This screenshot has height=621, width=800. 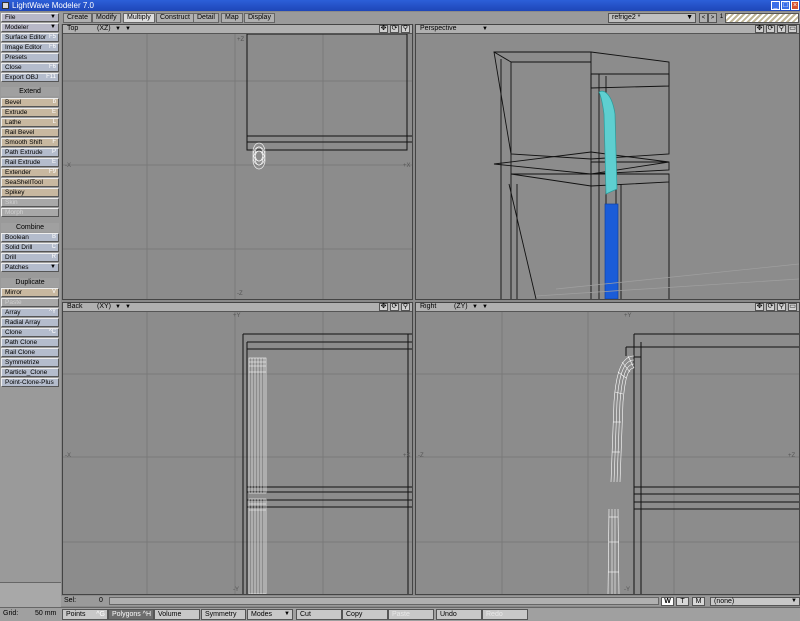 What do you see at coordinates (30, 202) in the screenshot?
I see `skin-button: Skin` at bounding box center [30, 202].